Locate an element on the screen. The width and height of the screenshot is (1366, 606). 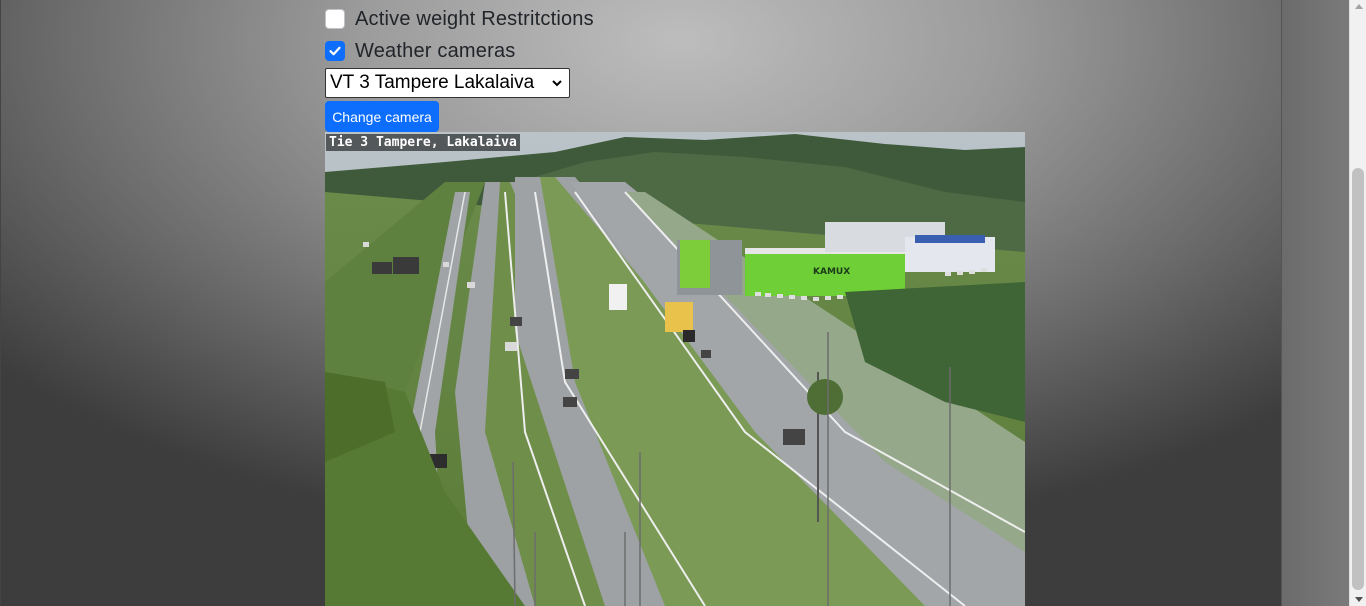
scroll-up-icon is located at coordinates (1359, 6).